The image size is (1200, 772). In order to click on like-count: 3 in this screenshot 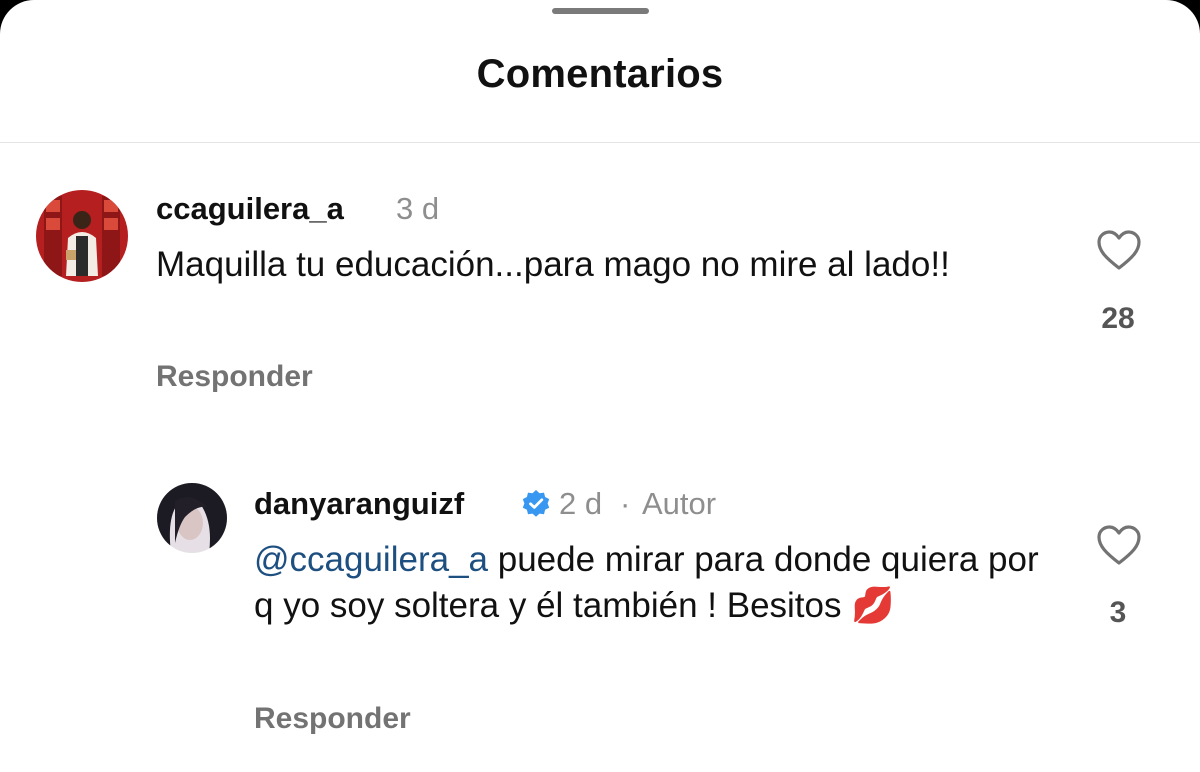, I will do `click(1118, 612)`.